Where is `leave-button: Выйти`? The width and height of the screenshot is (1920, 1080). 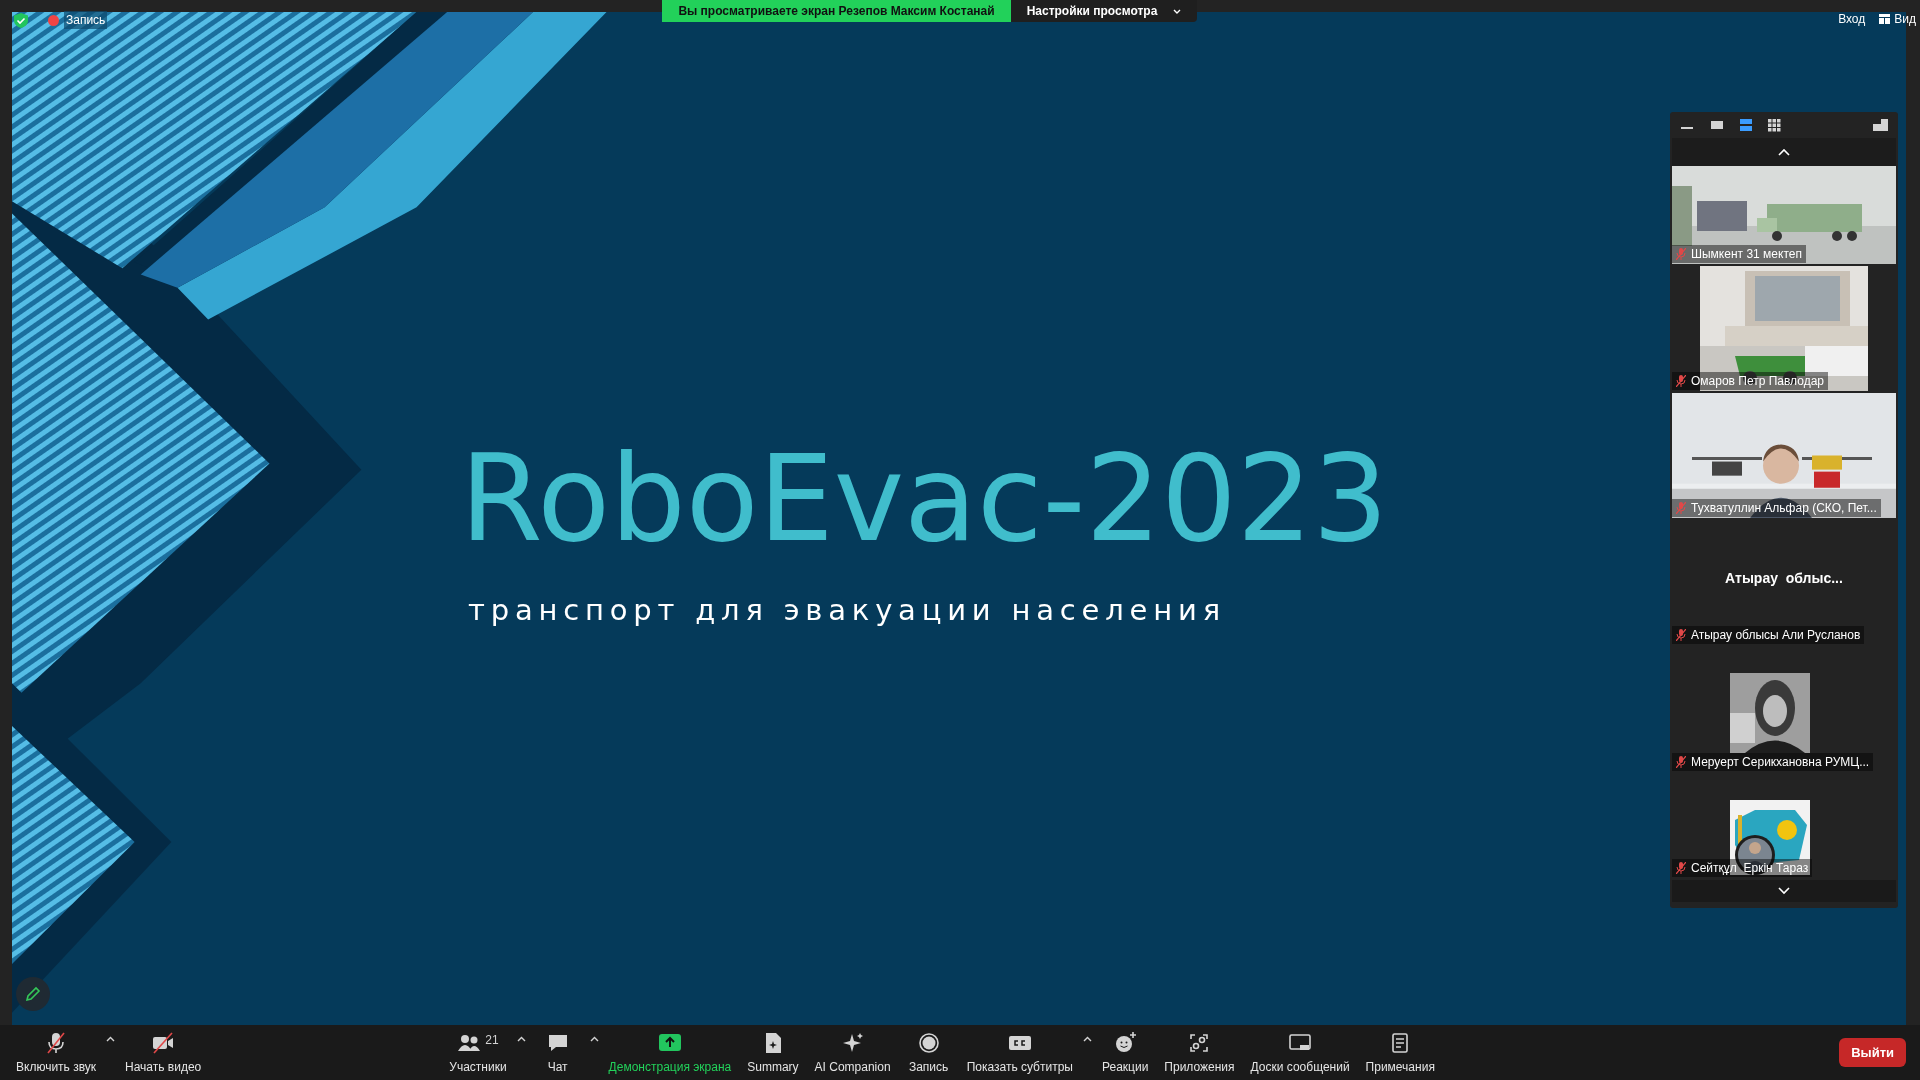
leave-button: Выйти is located at coordinates (1872, 1052).